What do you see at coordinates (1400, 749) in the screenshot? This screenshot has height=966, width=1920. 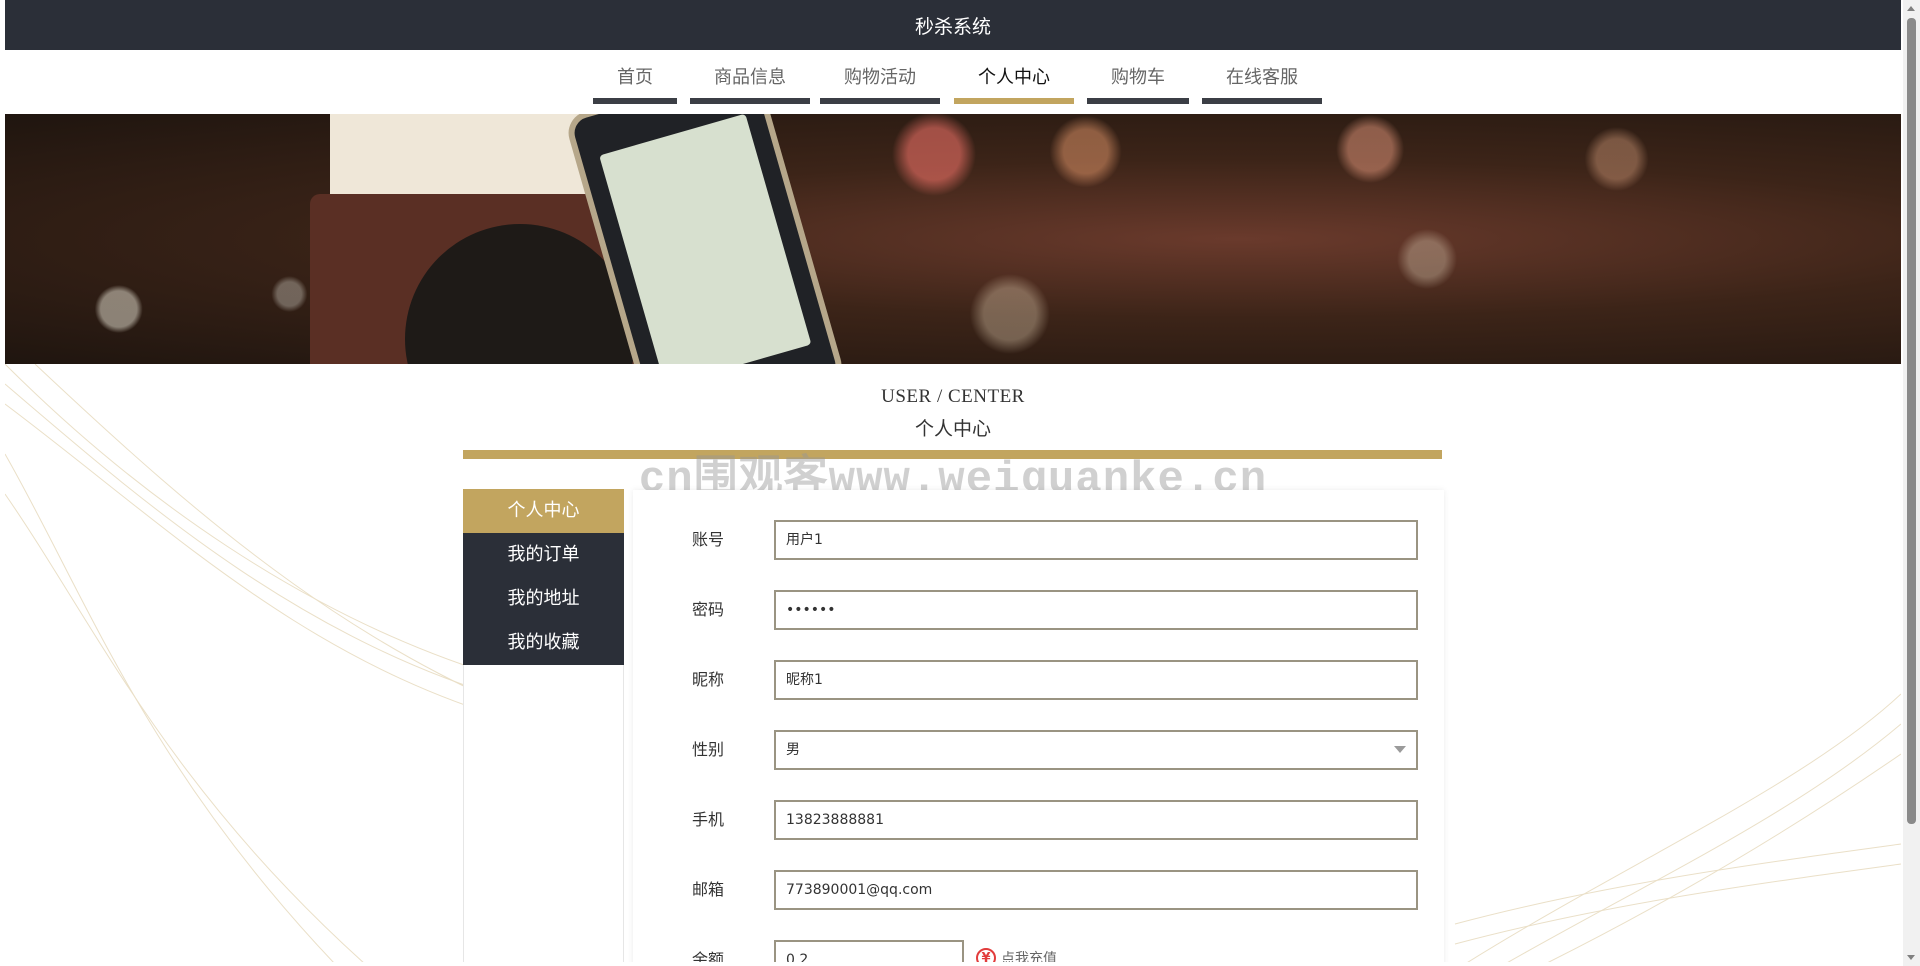 I see `chevron-down-icon` at bounding box center [1400, 749].